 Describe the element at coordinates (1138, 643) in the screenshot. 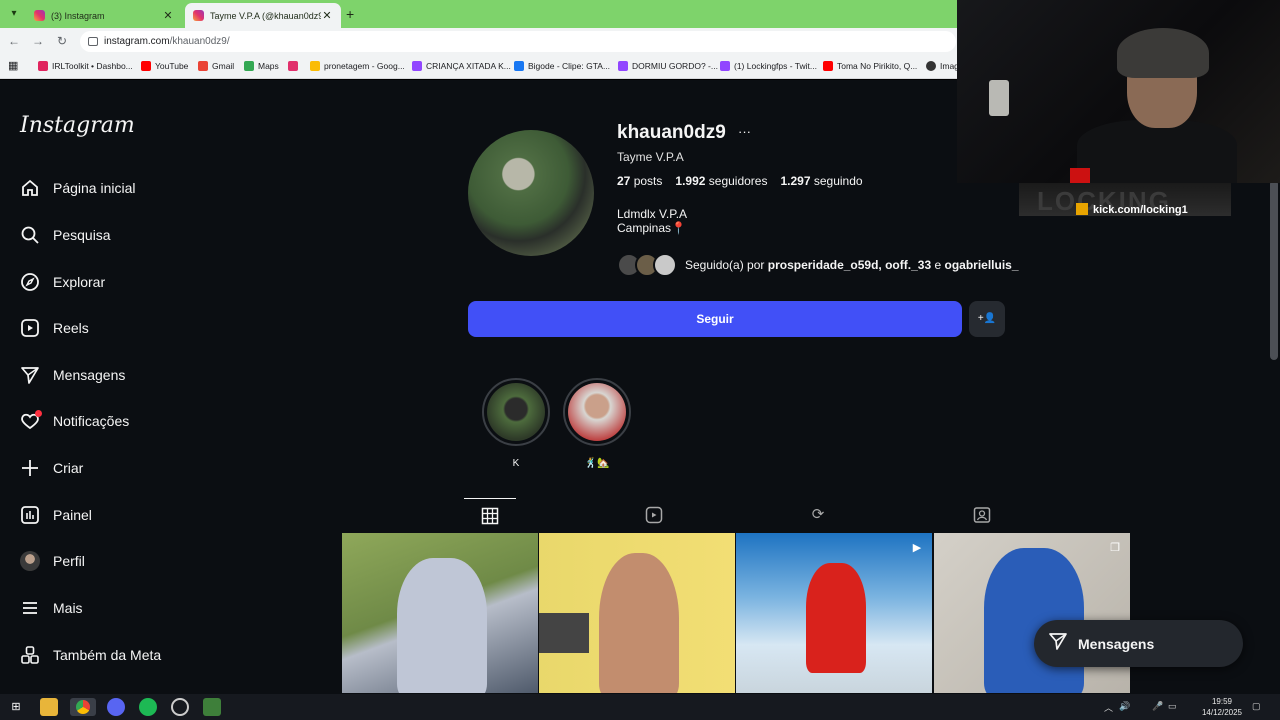

I see `messages-floating-button: Mensagens` at that location.